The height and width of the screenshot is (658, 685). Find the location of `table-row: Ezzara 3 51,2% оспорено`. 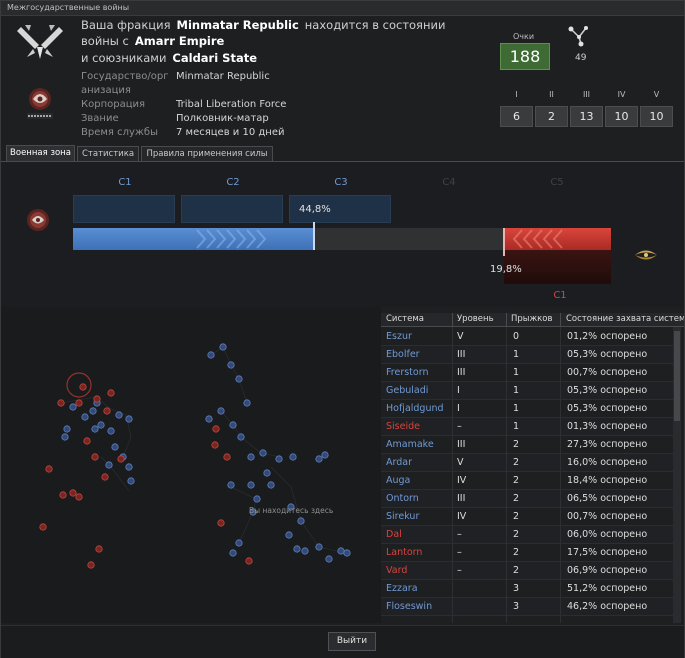

table-row: Ezzara 3 51,2% оспорено is located at coordinates (527, 589).